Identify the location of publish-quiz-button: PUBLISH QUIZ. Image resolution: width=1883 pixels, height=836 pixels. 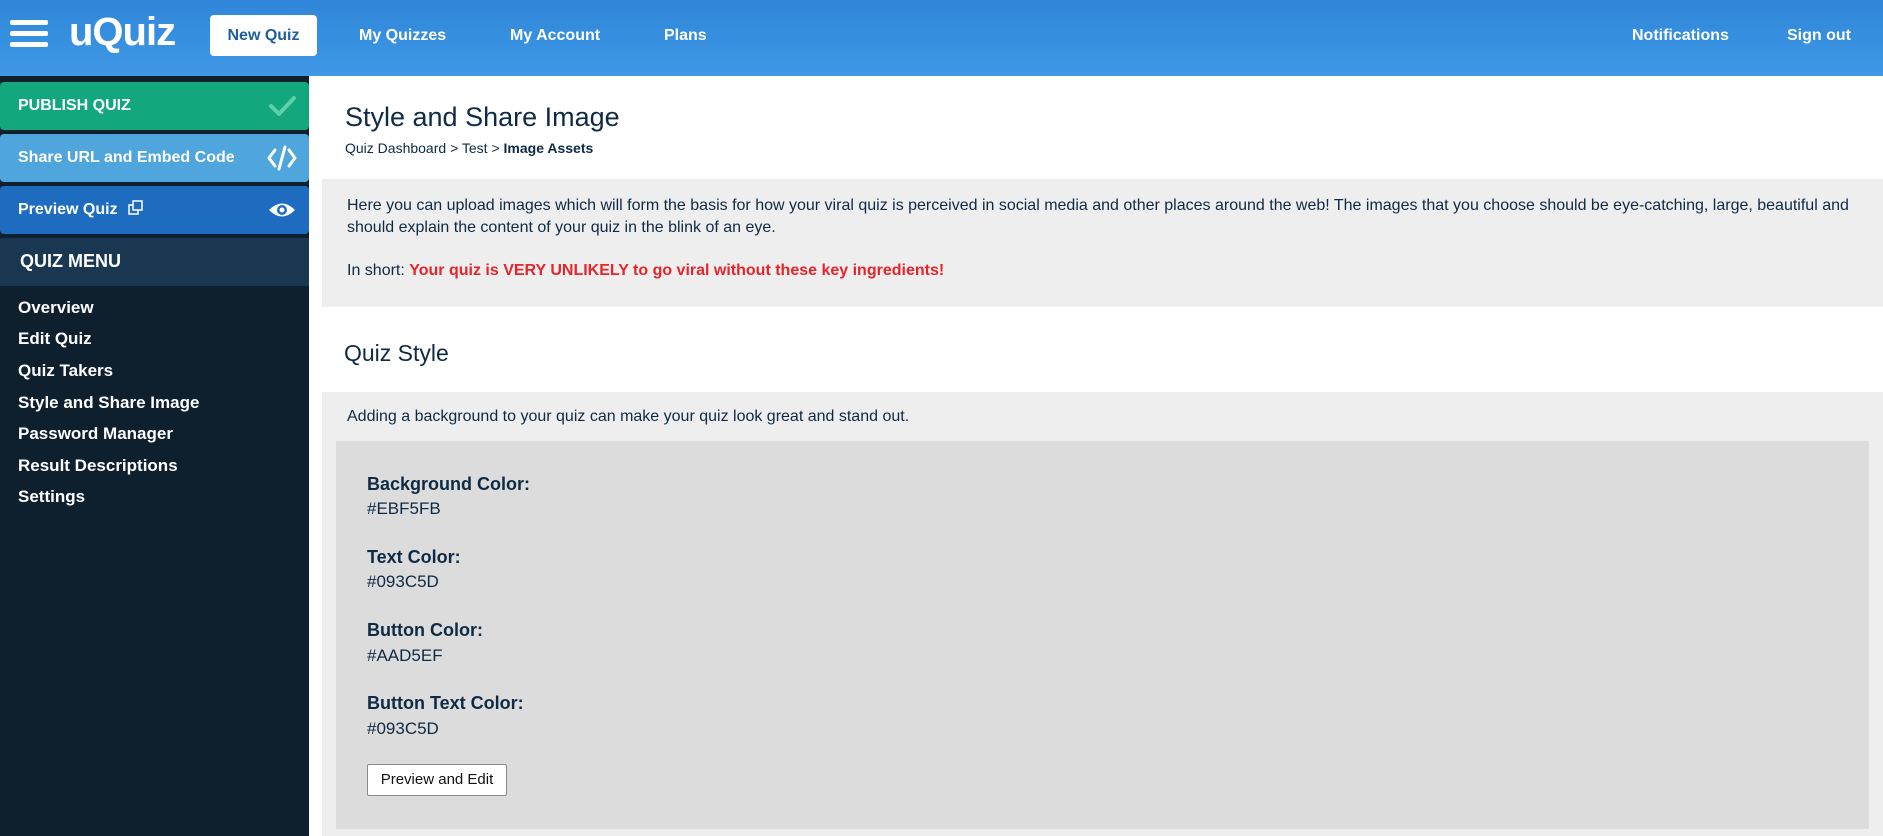
(154, 106).